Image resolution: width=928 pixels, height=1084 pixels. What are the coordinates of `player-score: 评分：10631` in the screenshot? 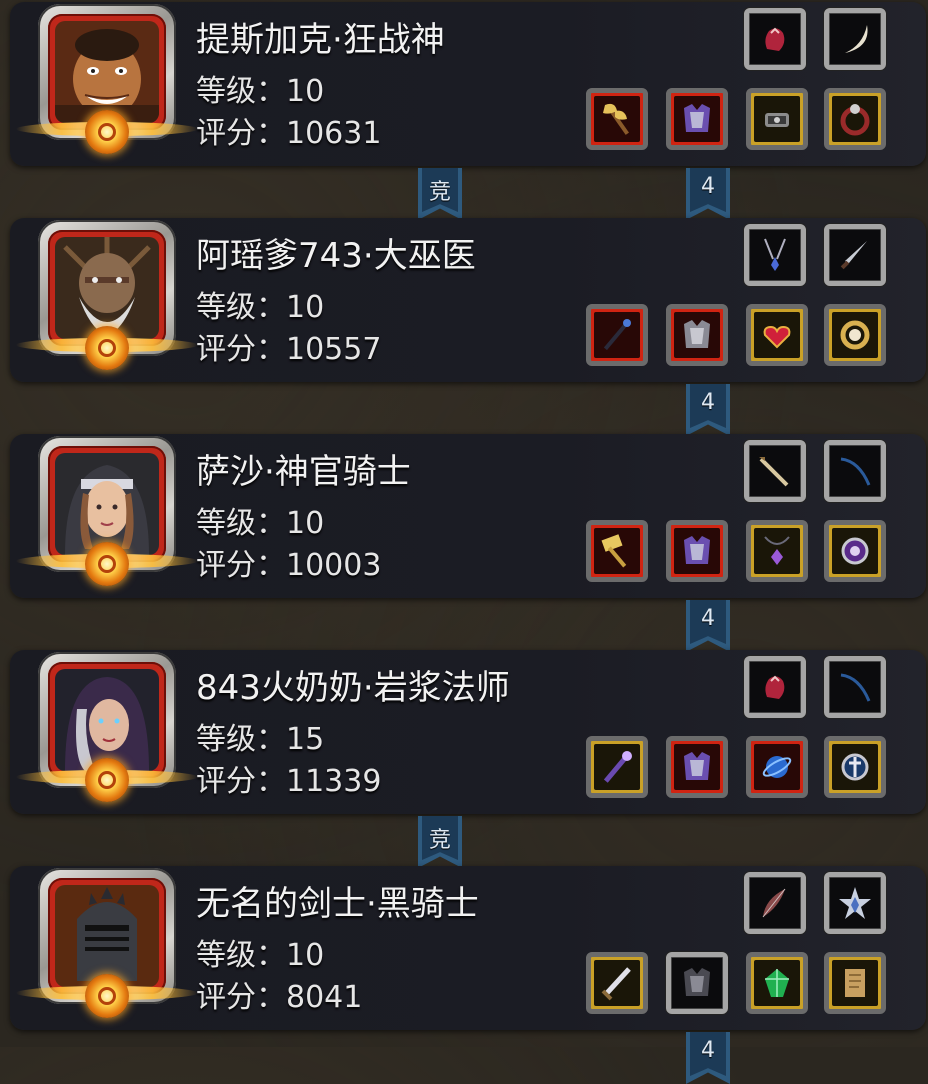 It's located at (289, 133).